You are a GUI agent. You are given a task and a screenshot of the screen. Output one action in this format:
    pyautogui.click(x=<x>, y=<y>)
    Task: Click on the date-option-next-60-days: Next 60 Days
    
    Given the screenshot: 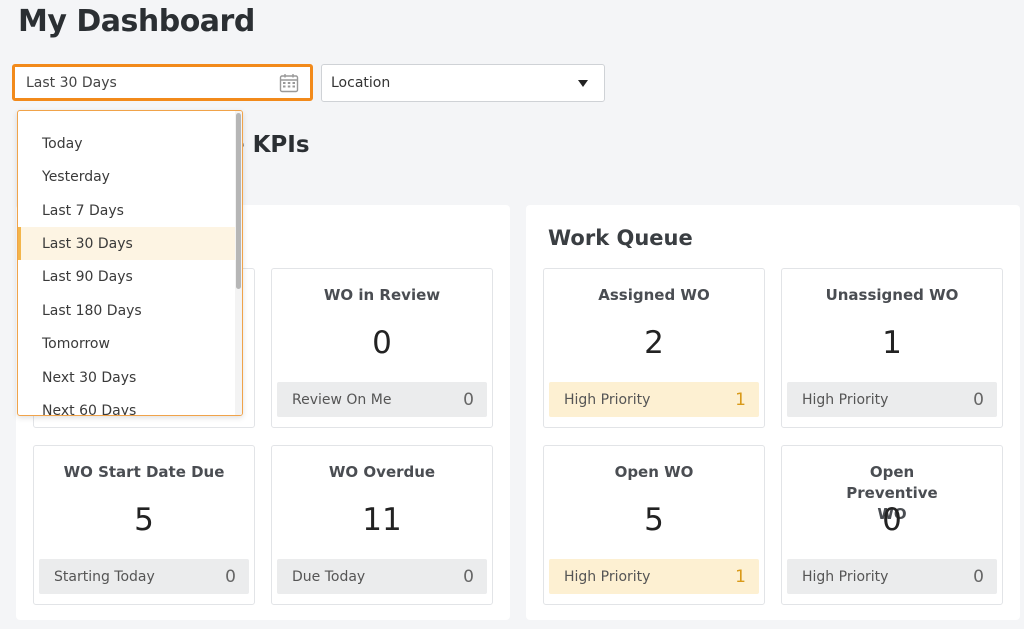 What is the action you would take?
    pyautogui.click(x=127, y=405)
    